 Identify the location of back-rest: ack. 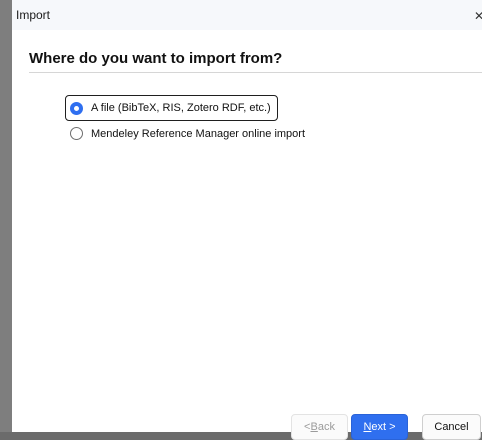
(326, 427).